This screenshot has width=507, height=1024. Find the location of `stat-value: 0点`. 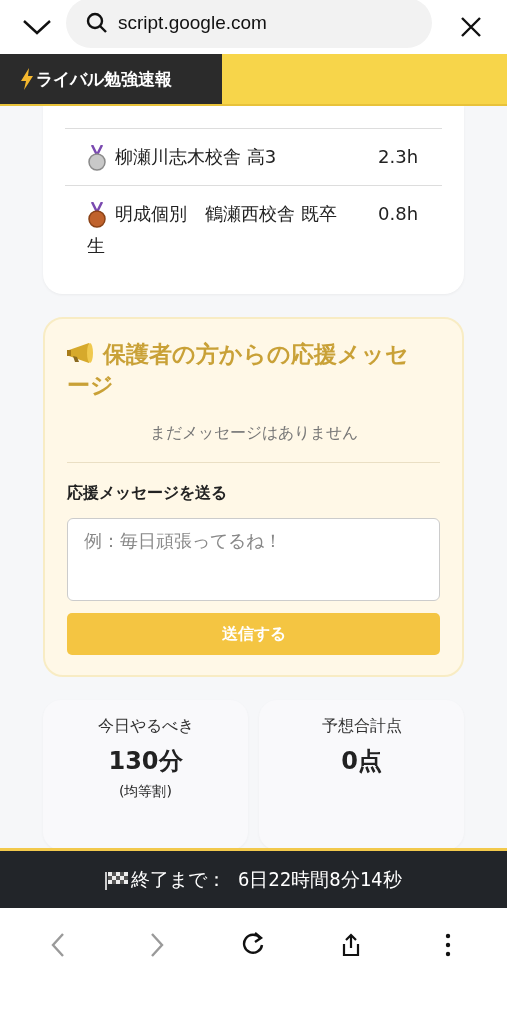

stat-value: 0点 is located at coordinates (361, 761).